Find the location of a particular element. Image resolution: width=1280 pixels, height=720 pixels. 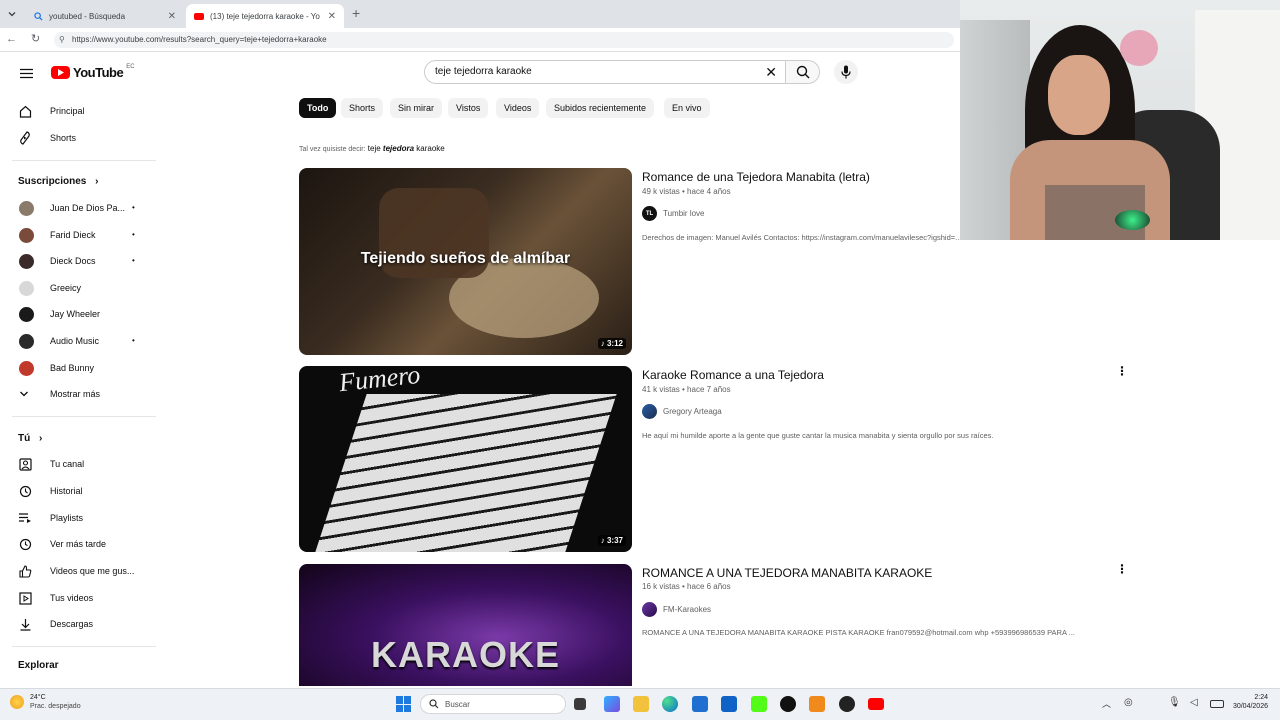

chip-videos: Videos is located at coordinates (518, 108).